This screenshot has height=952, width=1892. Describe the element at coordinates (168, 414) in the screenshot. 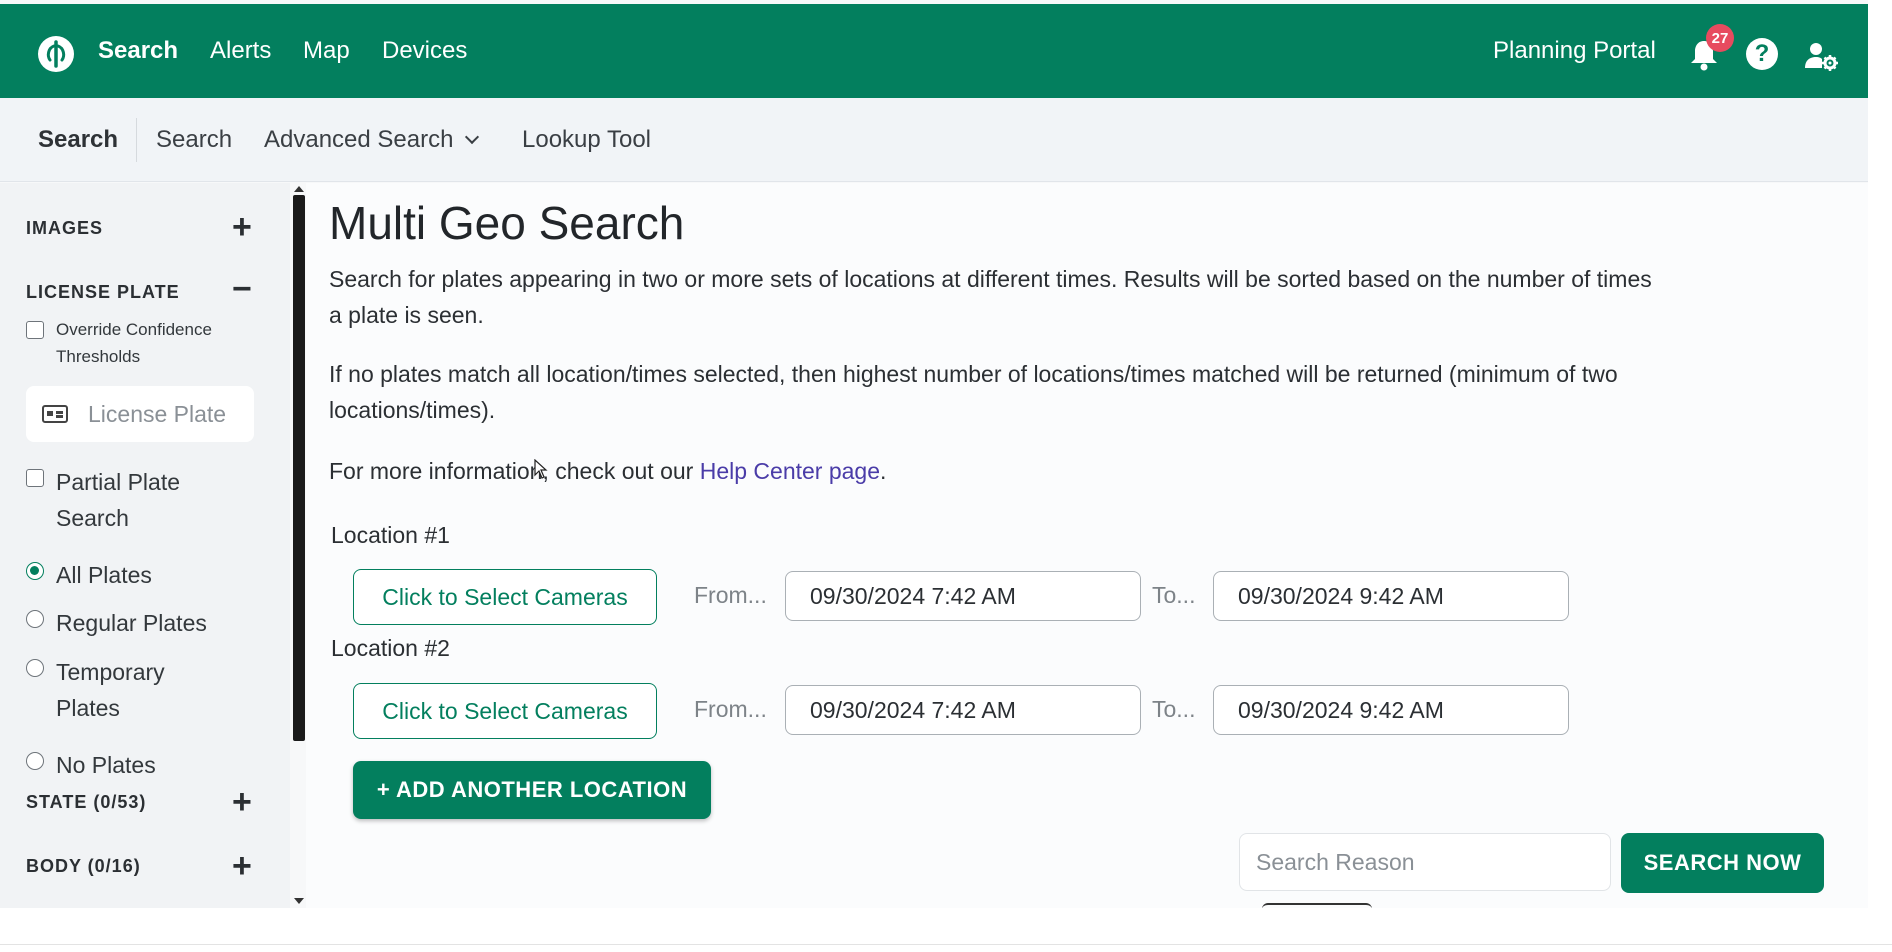

I see `license-plate-input` at that location.